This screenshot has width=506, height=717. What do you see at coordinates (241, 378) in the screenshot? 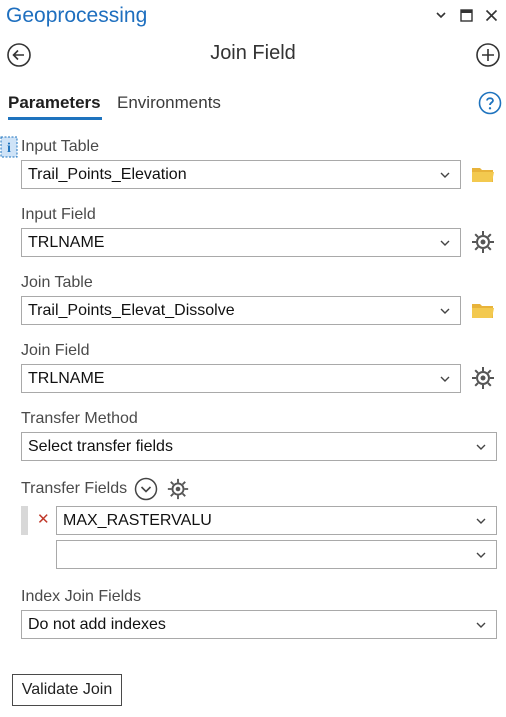
I see `join-field-dropdown: TRLNAME` at bounding box center [241, 378].